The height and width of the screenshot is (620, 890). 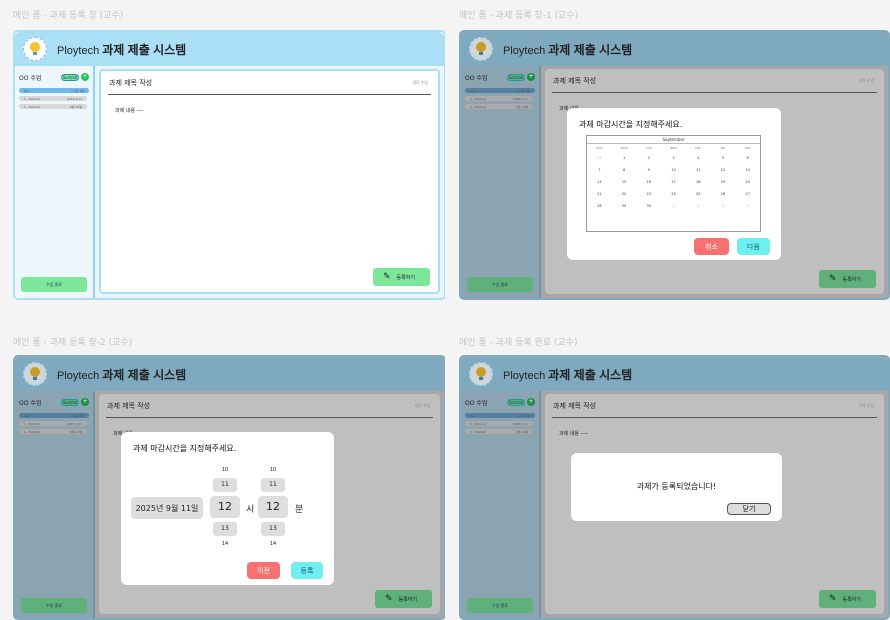 I want to click on cancel-button: 취소, so click(x=711, y=246).